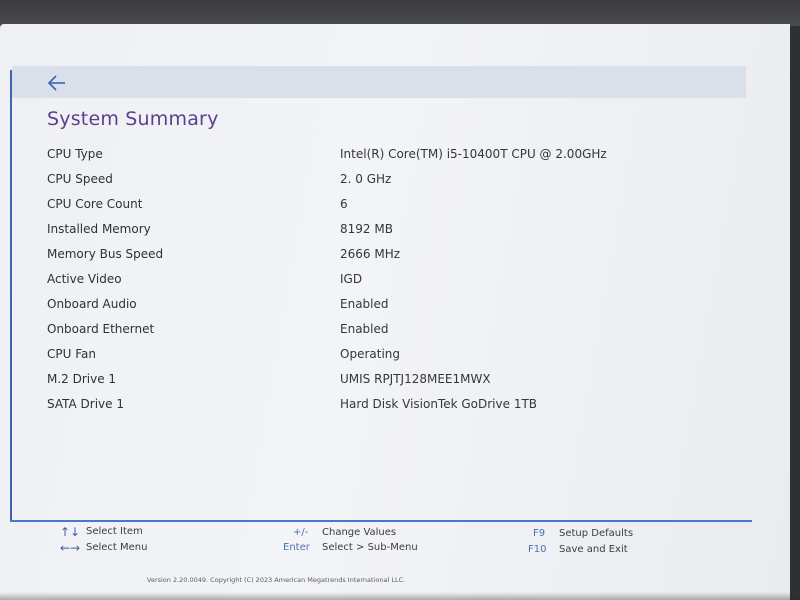 The width and height of the screenshot is (800, 600). What do you see at coordinates (296, 547) in the screenshot?
I see `key-enter: Enter` at bounding box center [296, 547].